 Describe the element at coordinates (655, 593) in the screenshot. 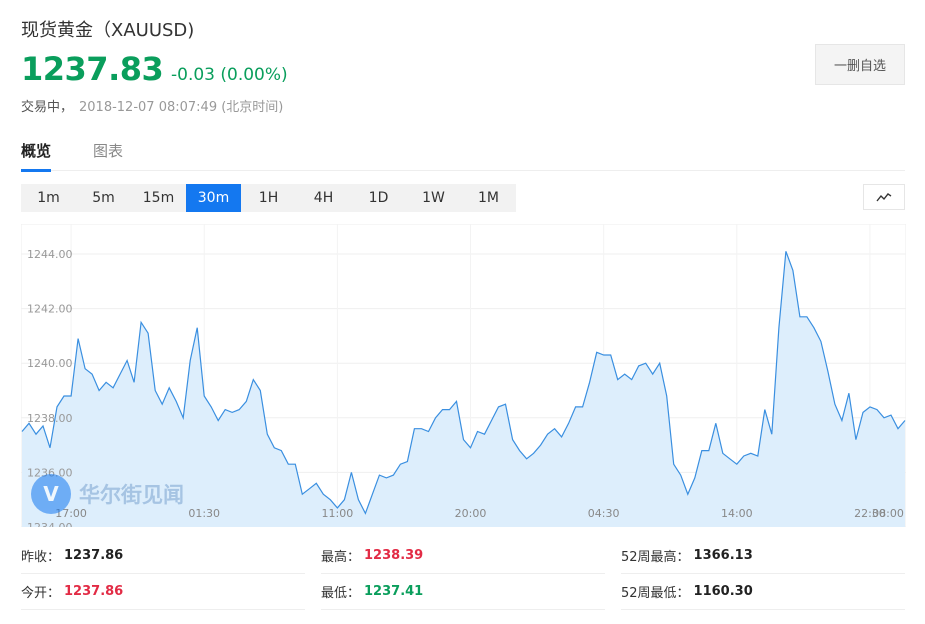

I see `stat-label: 52周最低：` at that location.